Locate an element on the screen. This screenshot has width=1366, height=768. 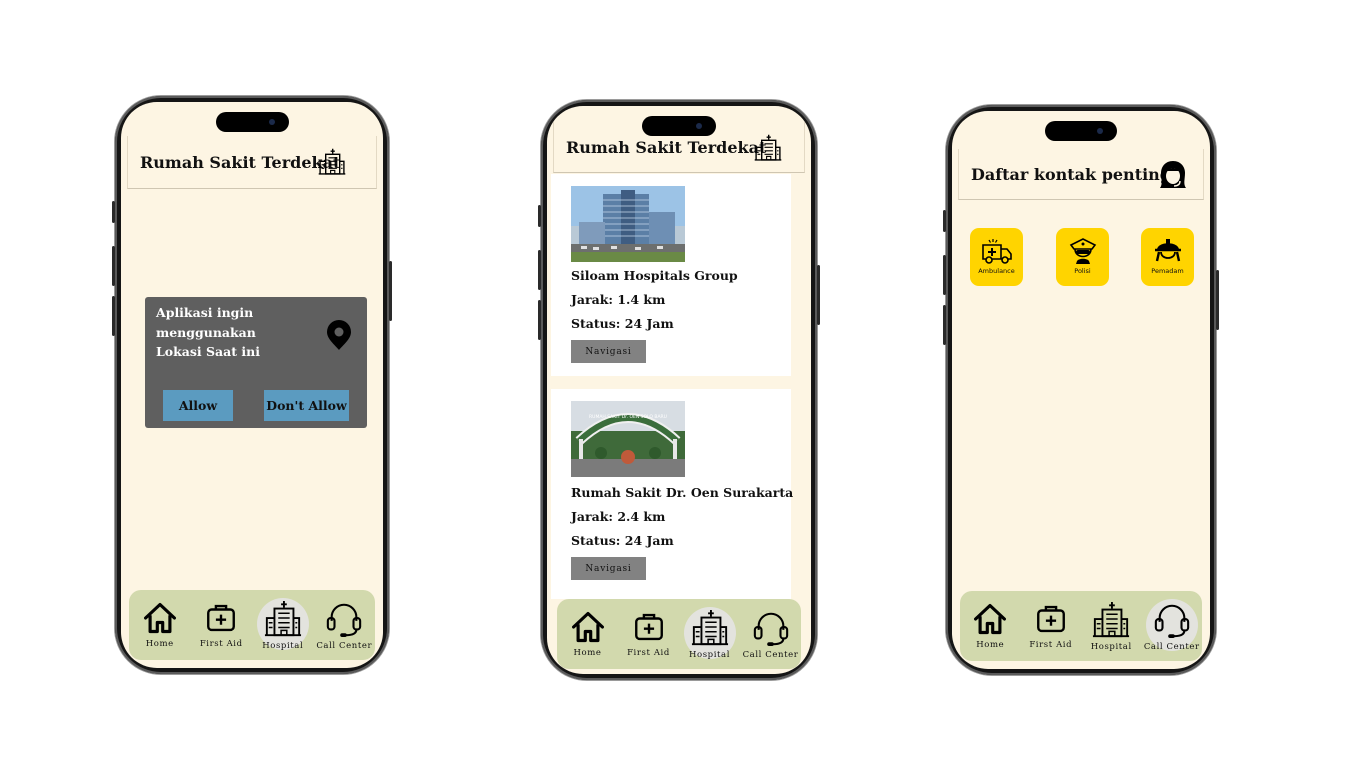
location-pin-icon is located at coordinates (339, 335).